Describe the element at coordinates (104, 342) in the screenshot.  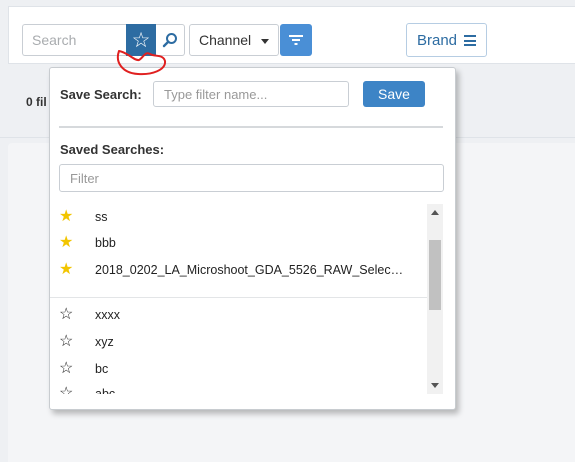
I see `saved-search-item-label: xyz` at that location.